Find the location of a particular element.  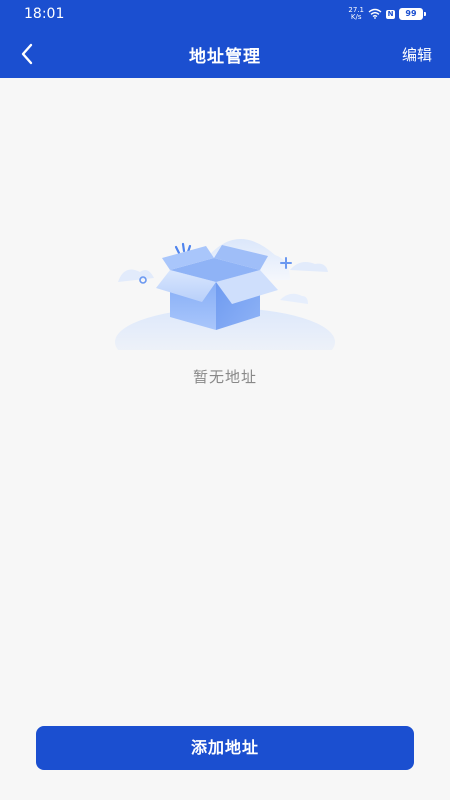

page-title: 地址管理 is located at coordinates (225, 57).